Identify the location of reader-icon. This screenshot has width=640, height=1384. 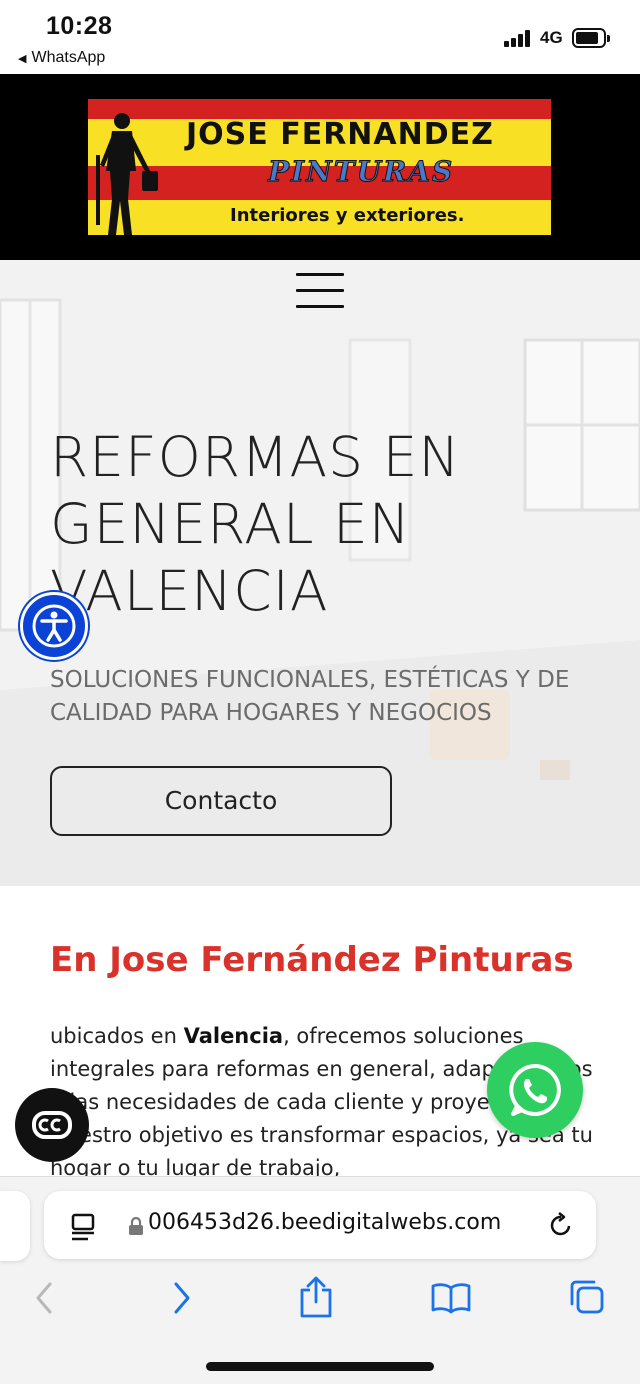
(83, 1227).